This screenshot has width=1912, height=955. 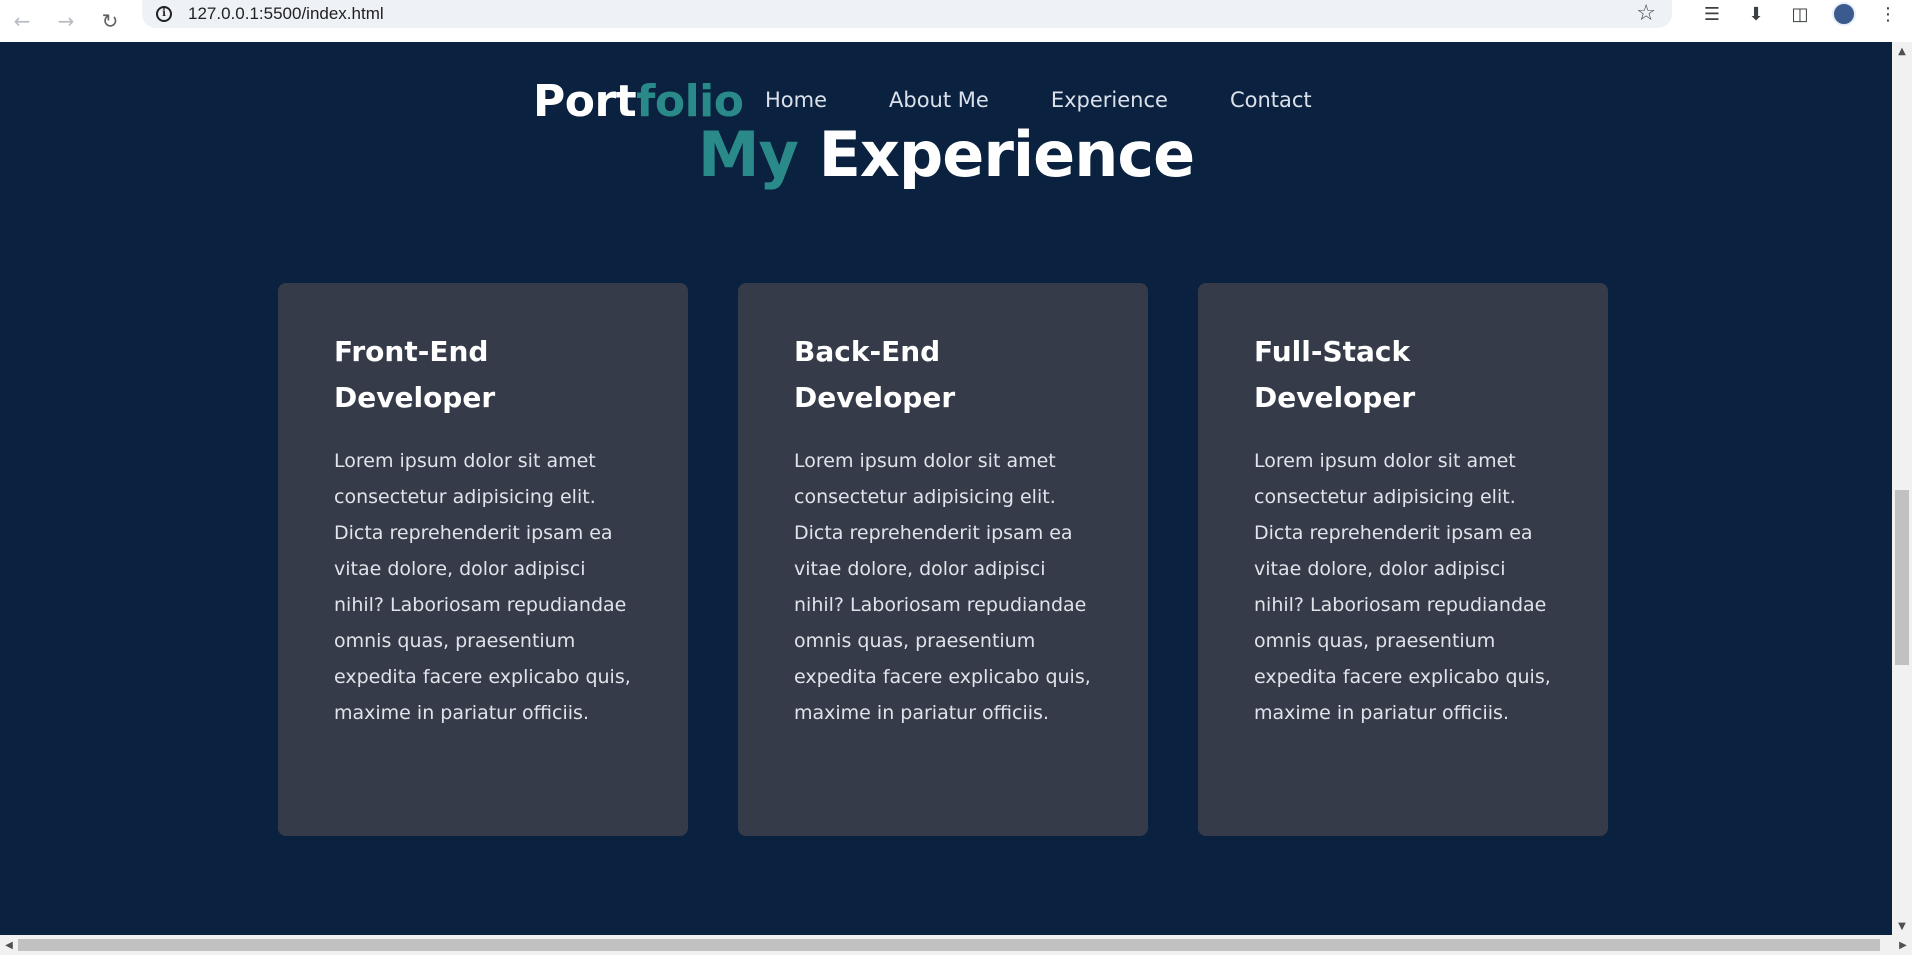 I want to click on bookmark-star-icon: ☆, so click(x=1646, y=13).